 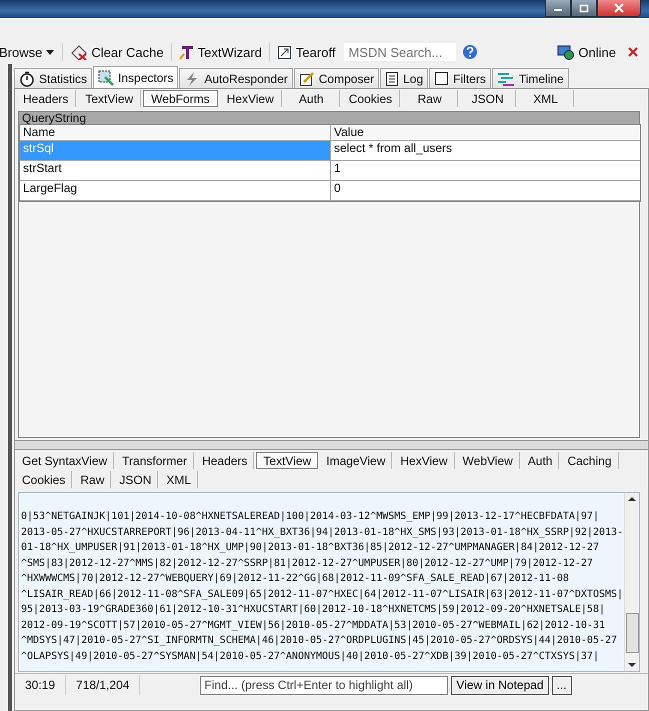 I want to click on tab: Get SyntaxView, so click(x=65, y=460).